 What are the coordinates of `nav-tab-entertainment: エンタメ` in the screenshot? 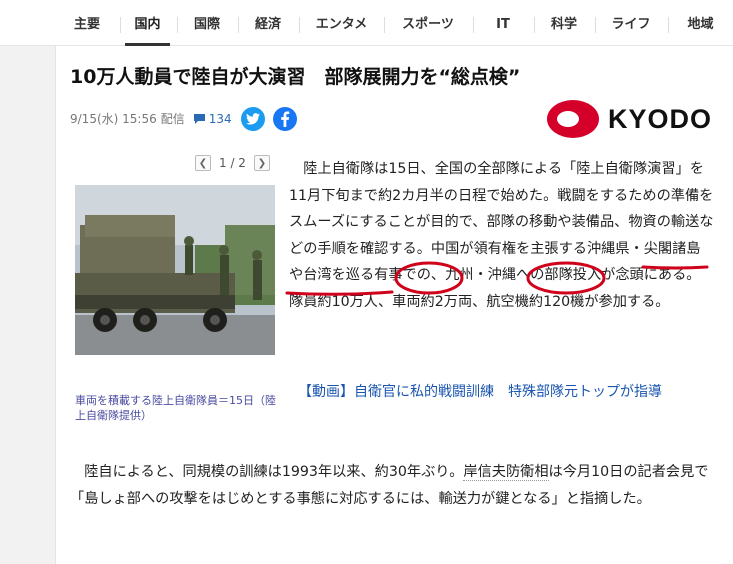 It's located at (341, 23).